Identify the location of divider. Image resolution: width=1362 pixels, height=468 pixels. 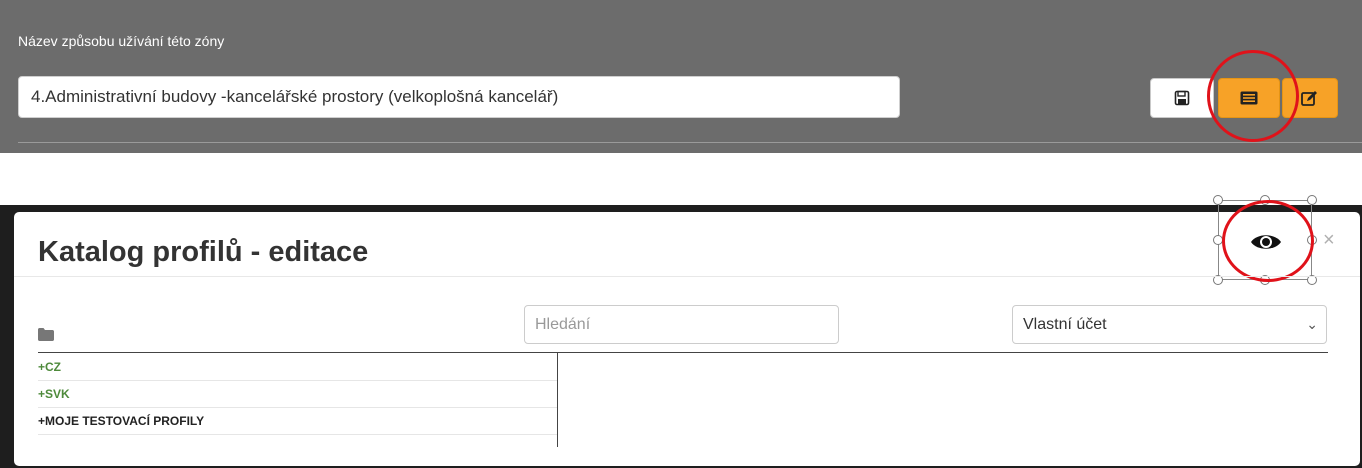
(690, 142).